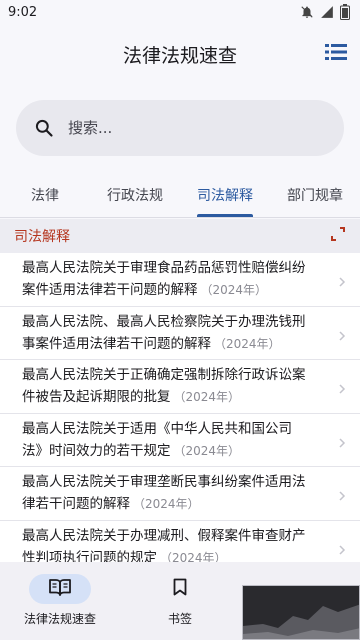 The width and height of the screenshot is (360, 640). Describe the element at coordinates (180, 589) in the screenshot. I see `bookmark-icon` at that location.